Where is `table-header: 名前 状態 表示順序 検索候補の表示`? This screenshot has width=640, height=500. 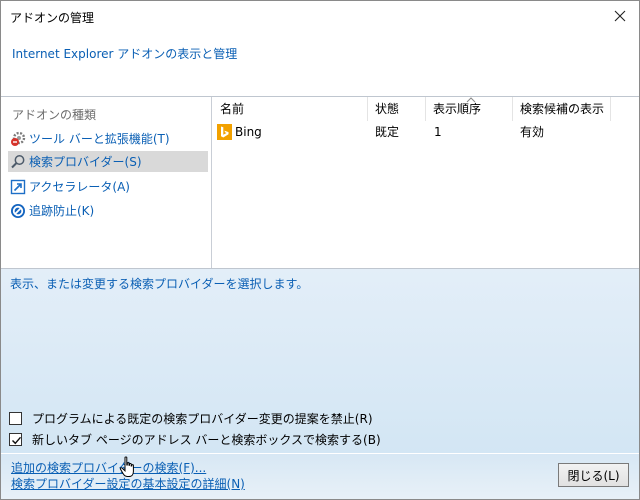 table-header: 名前 状態 表示順序 検索候補の表示 is located at coordinates (426, 109).